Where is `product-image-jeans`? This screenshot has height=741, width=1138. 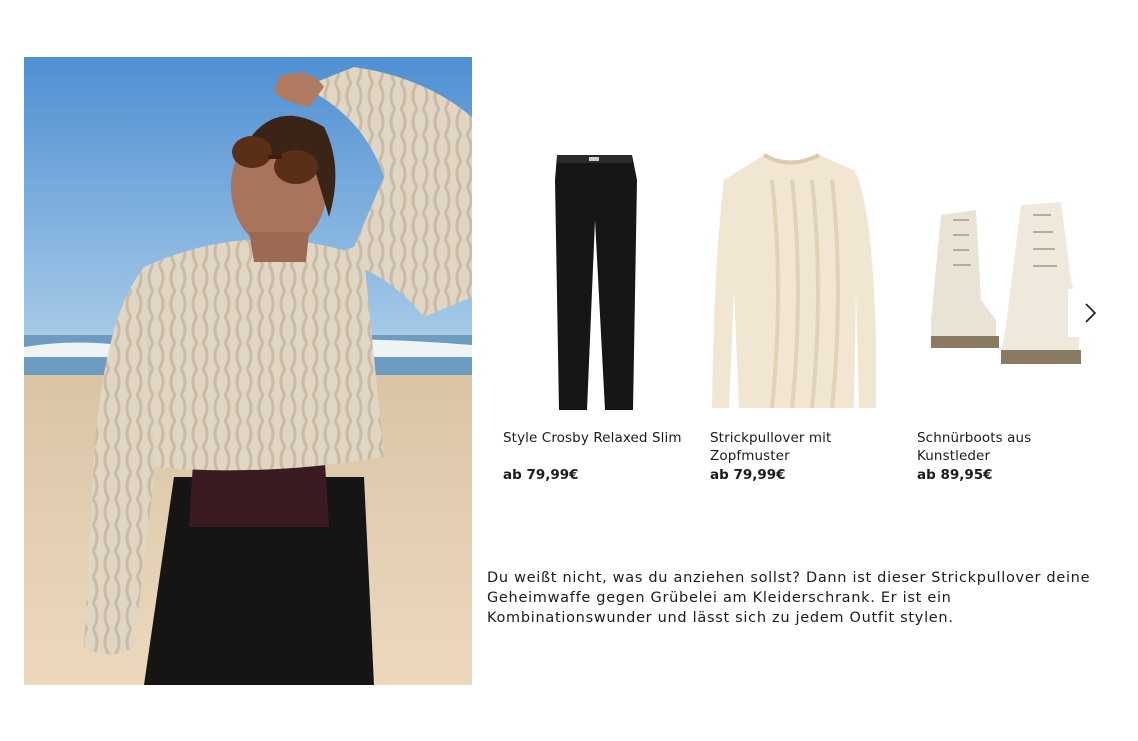 product-image-jeans is located at coordinates (582, 280).